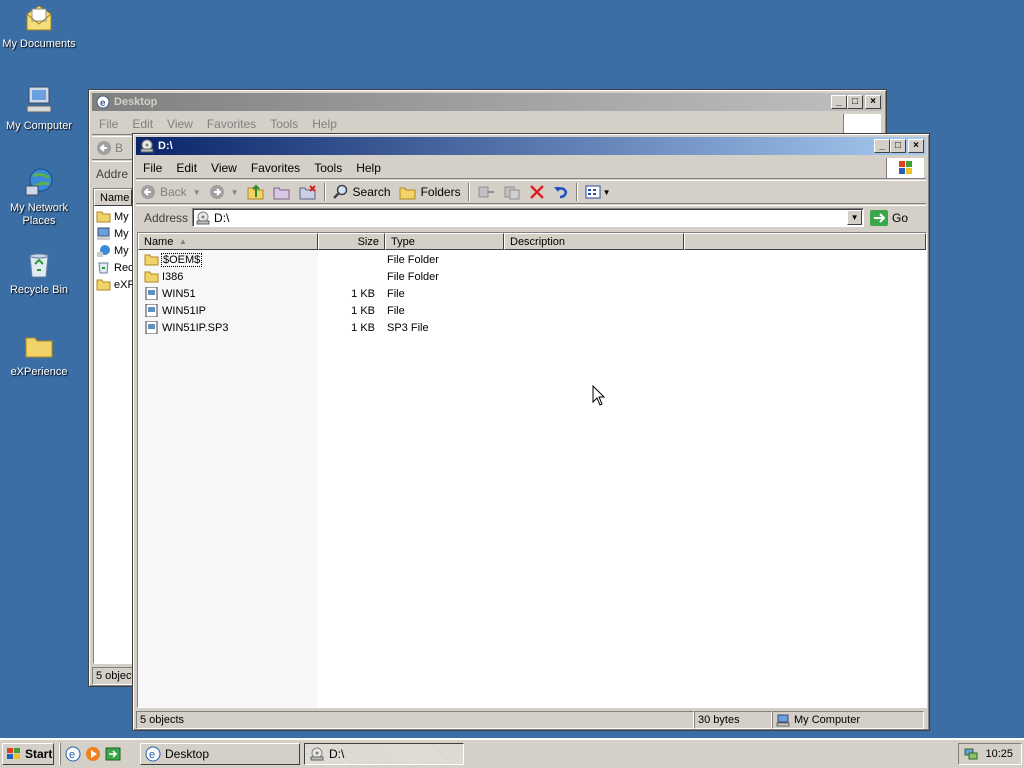 This screenshot has height=768, width=1024. I want to click on move-to-icon, so click(486, 192).